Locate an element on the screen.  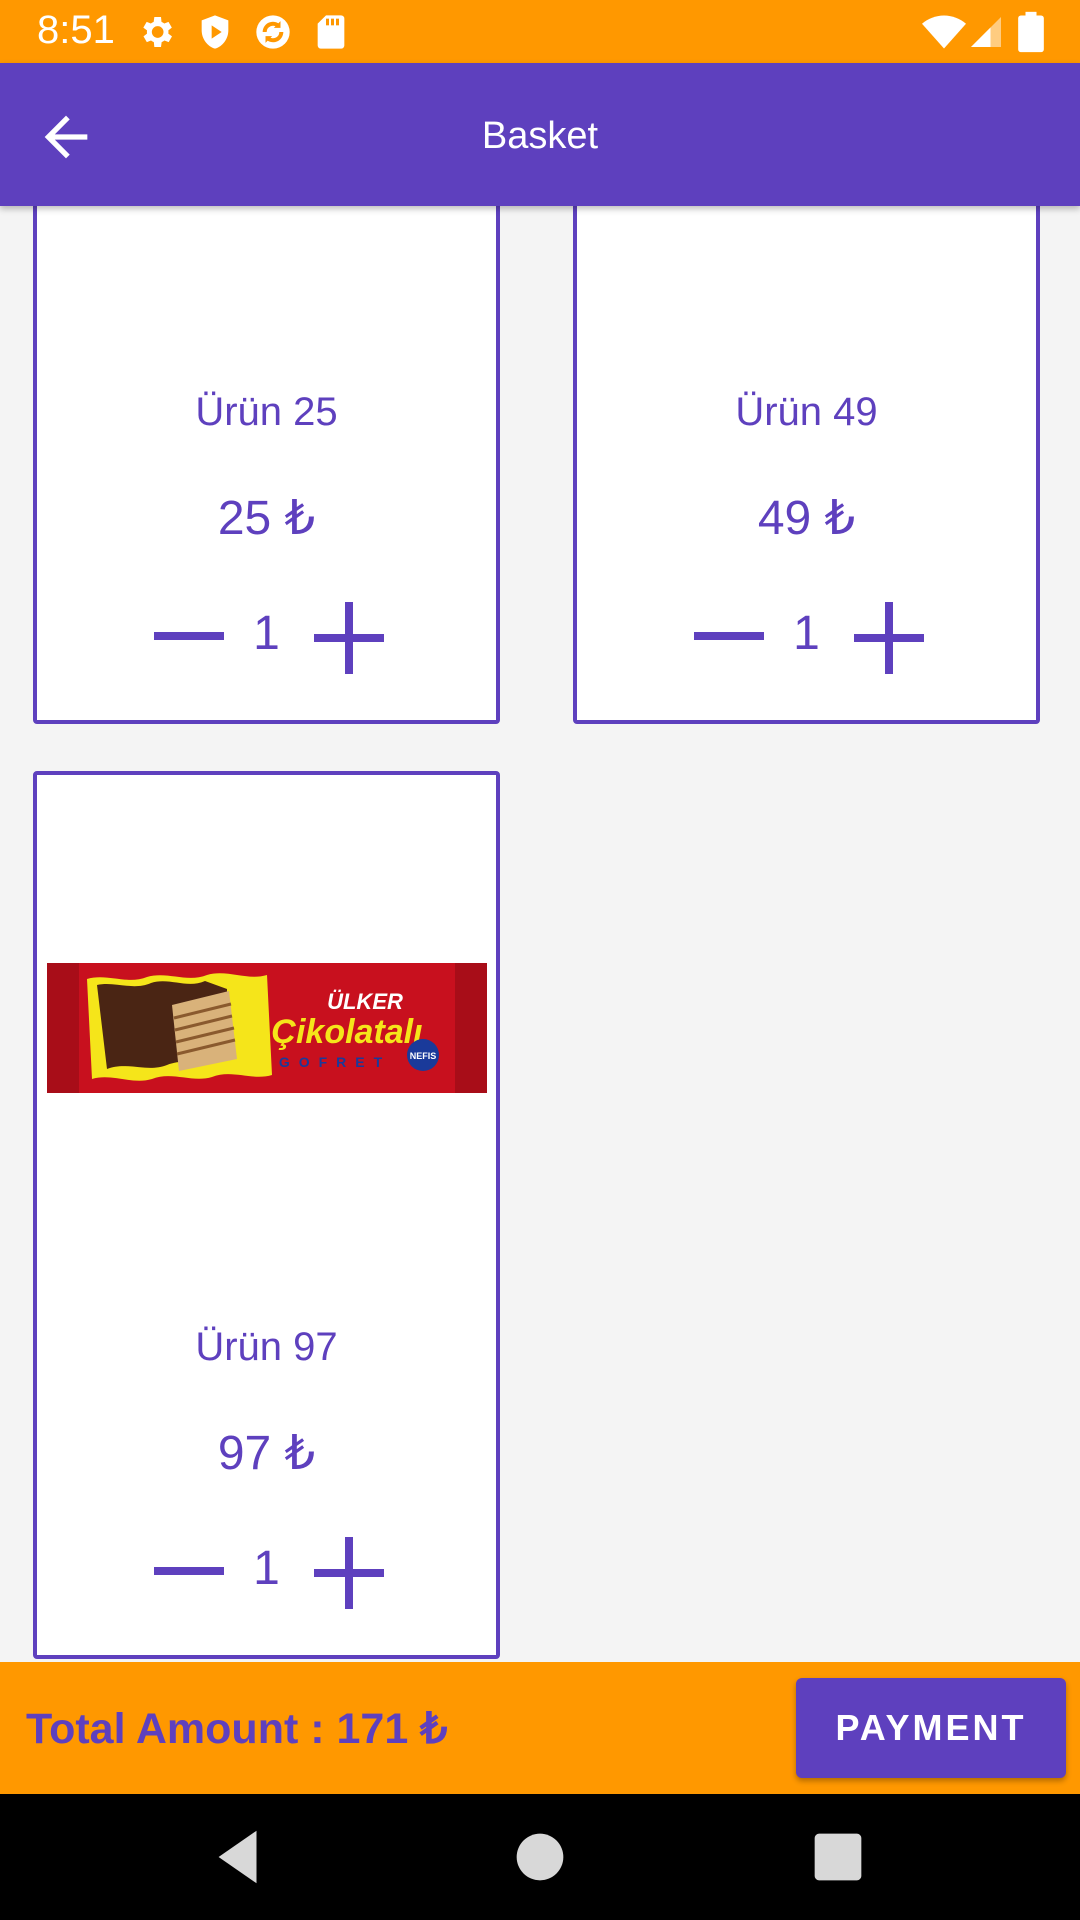
product-name: Ürün 97 is located at coordinates (266, 1347).